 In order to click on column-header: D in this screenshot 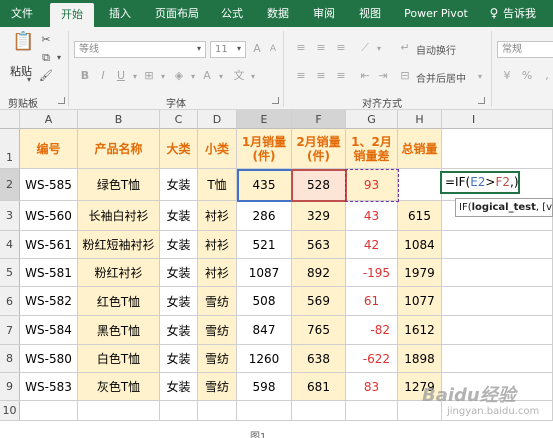, I will do `click(217, 119)`.